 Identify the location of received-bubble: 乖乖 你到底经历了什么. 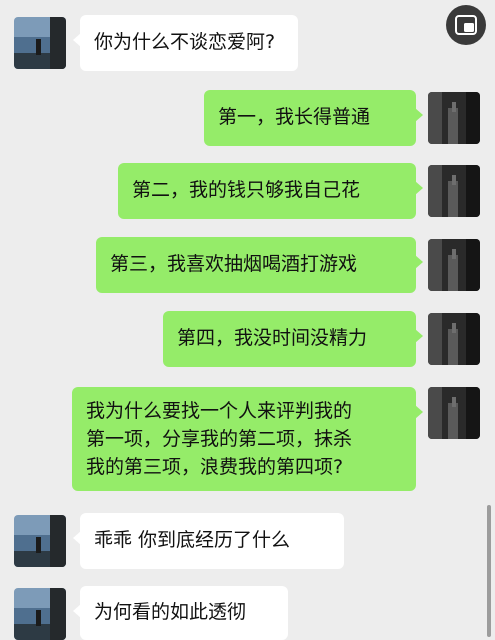
(208, 541).